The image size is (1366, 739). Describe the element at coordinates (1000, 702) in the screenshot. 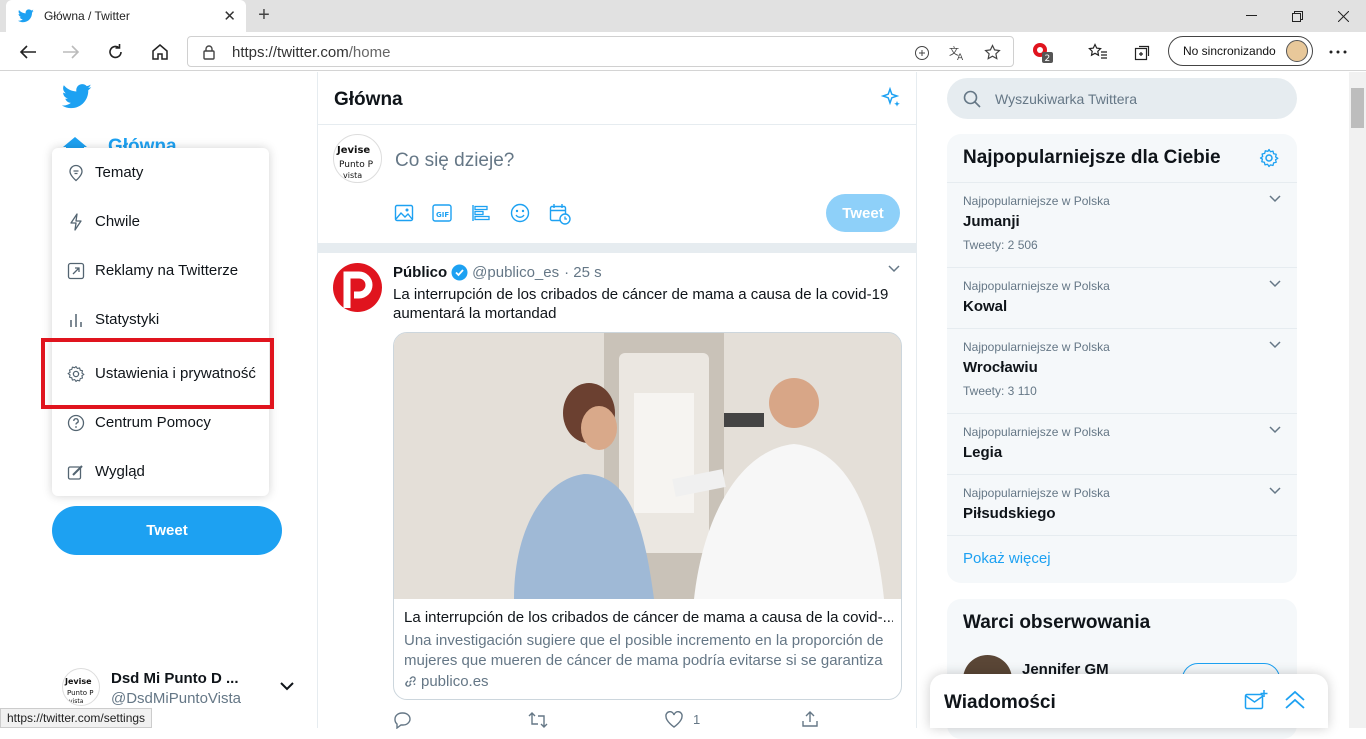

I see `messages-title: Wiadomości` at that location.